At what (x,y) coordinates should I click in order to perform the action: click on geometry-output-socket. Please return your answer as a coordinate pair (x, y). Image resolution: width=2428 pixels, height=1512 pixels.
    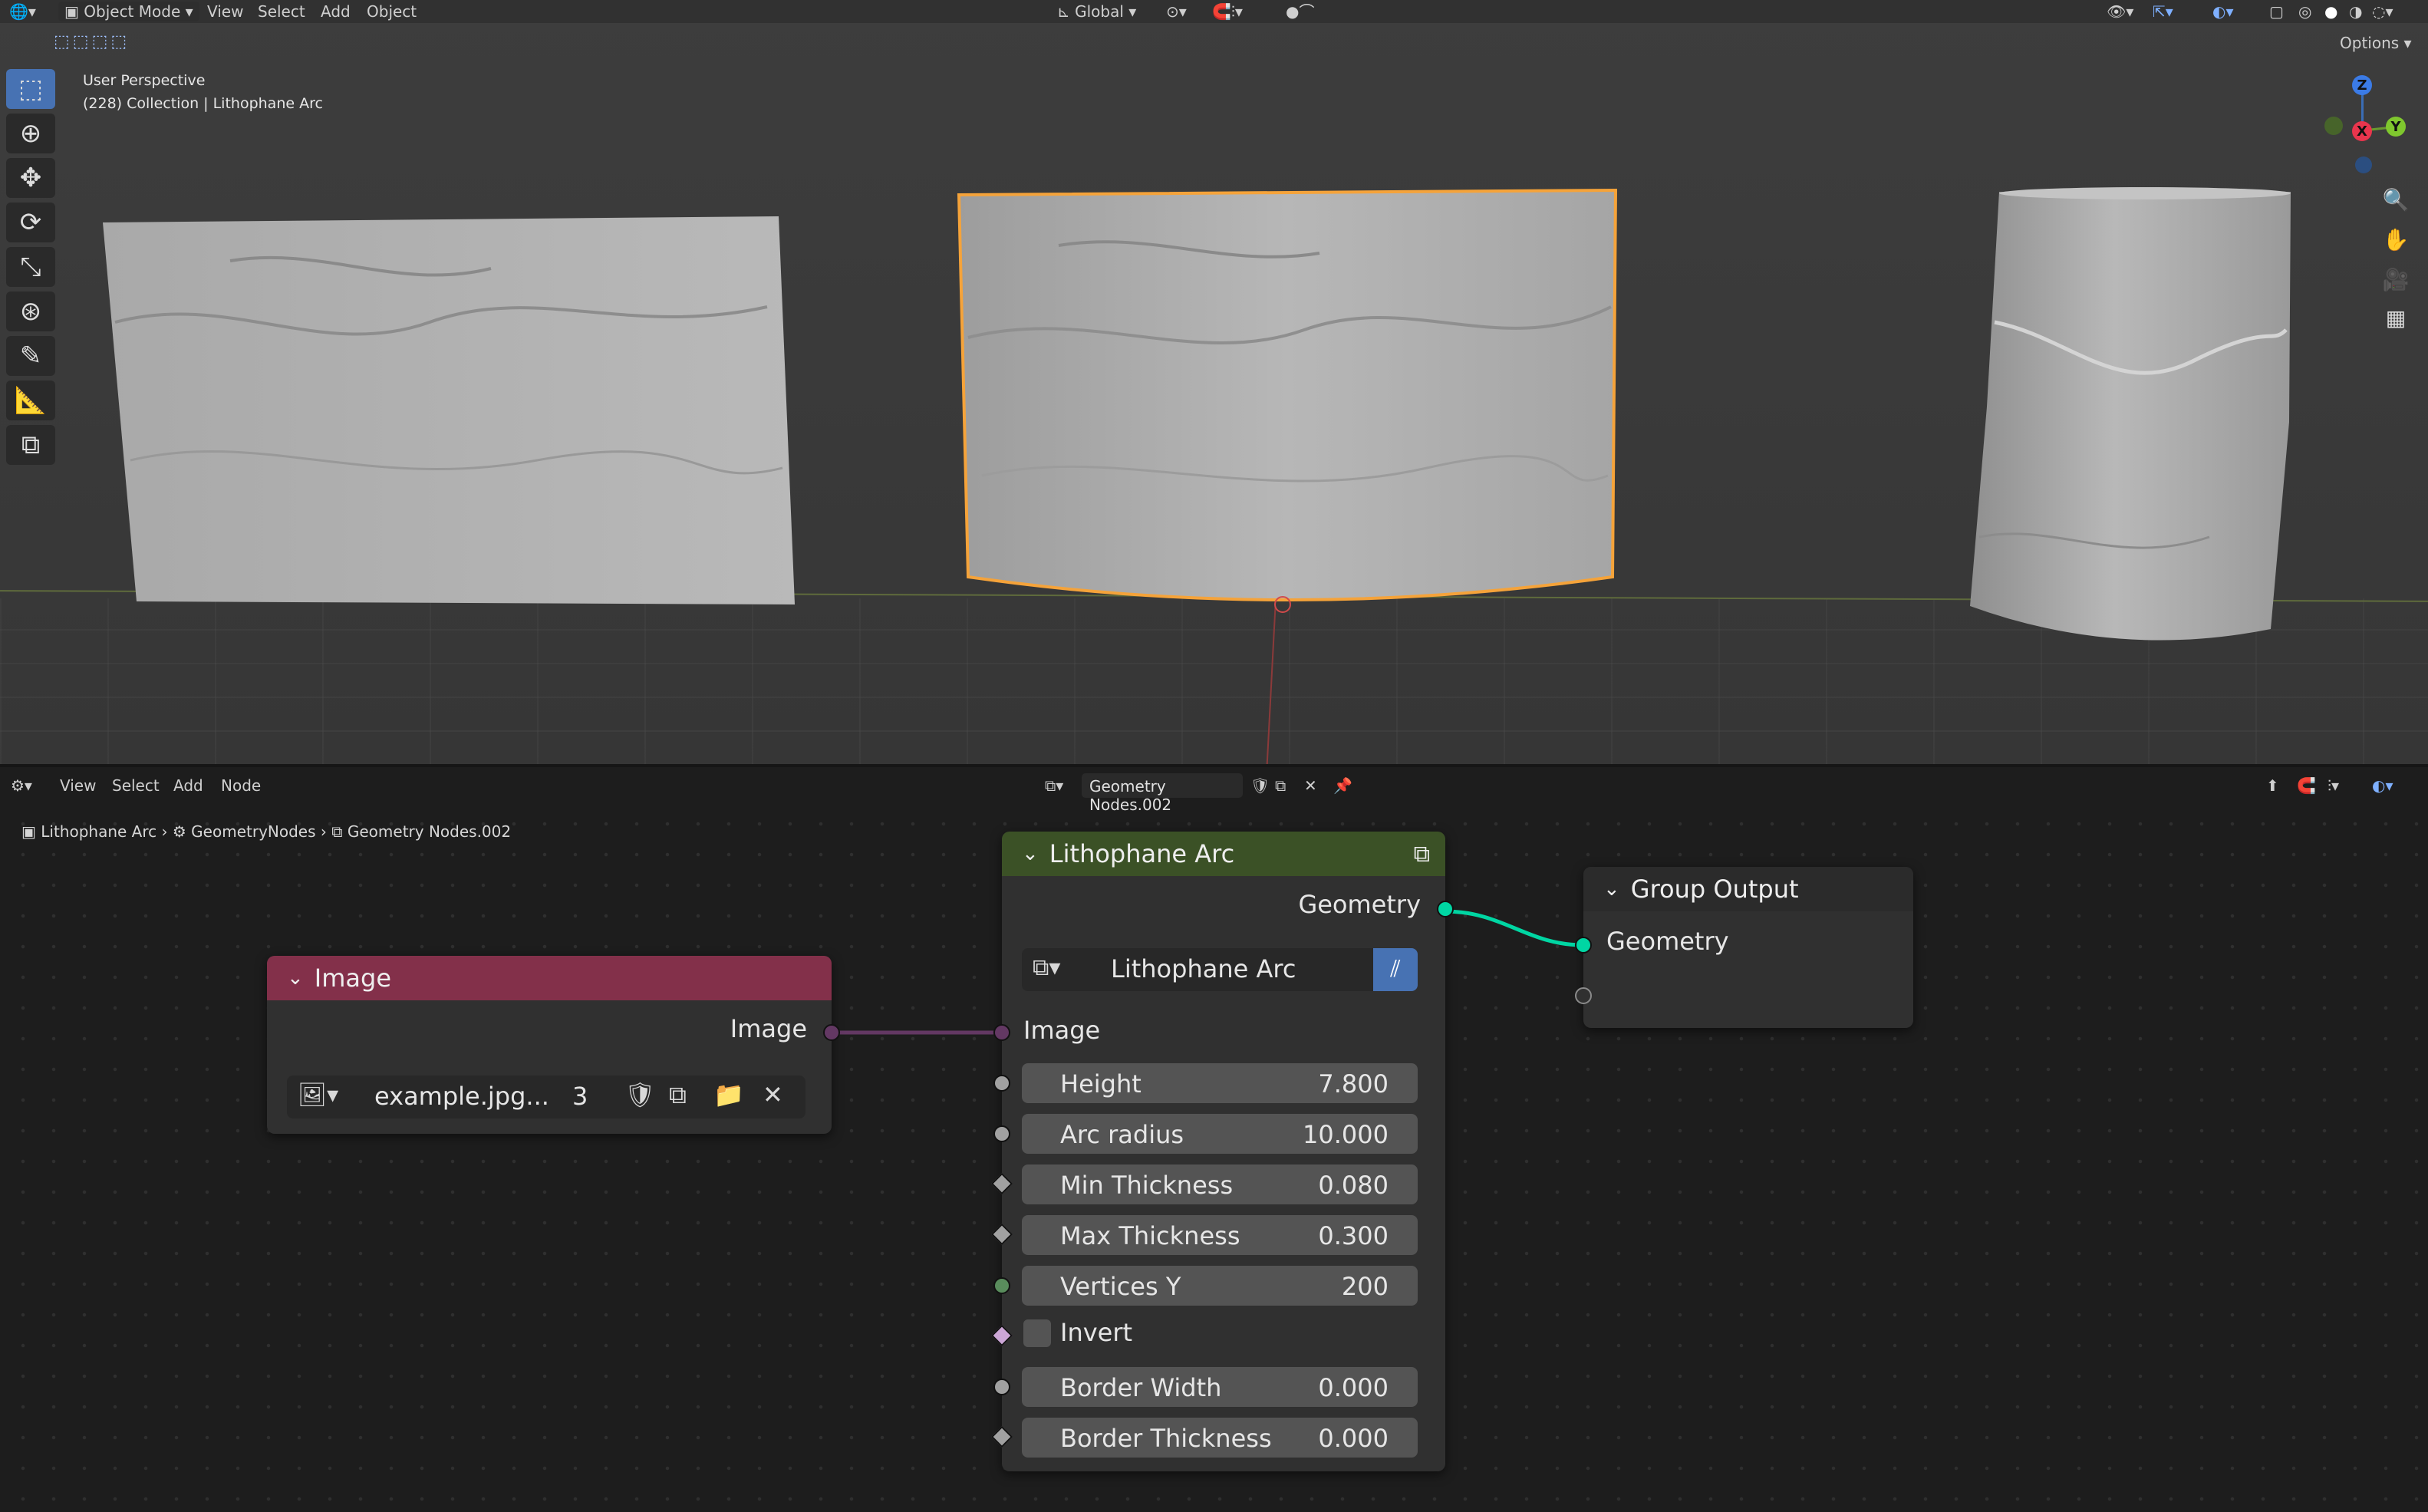
    Looking at the image, I should click on (1445, 909).